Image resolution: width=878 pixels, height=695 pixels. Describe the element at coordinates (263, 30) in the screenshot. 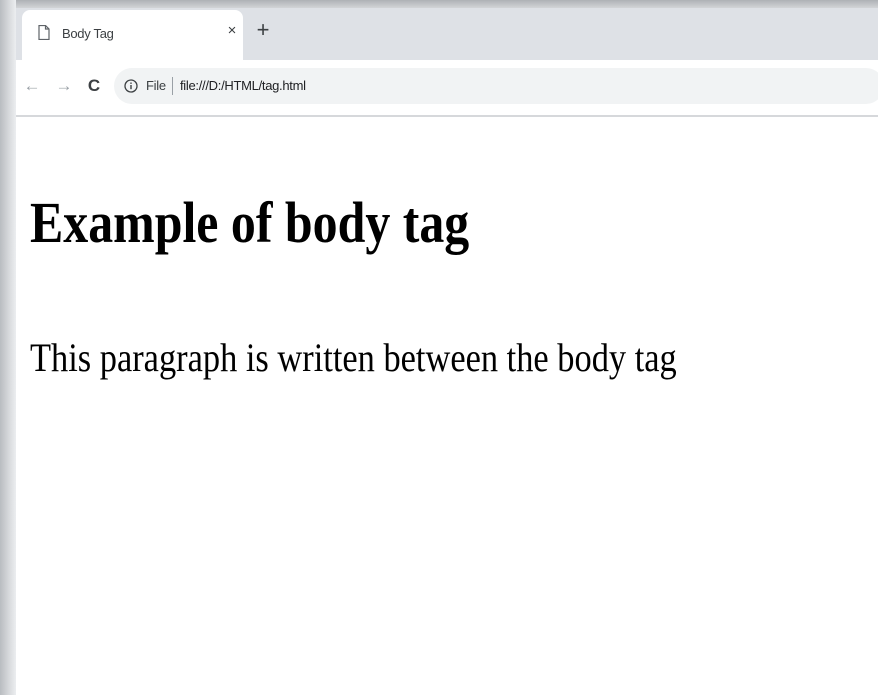

I see `new-tab-button: +` at that location.